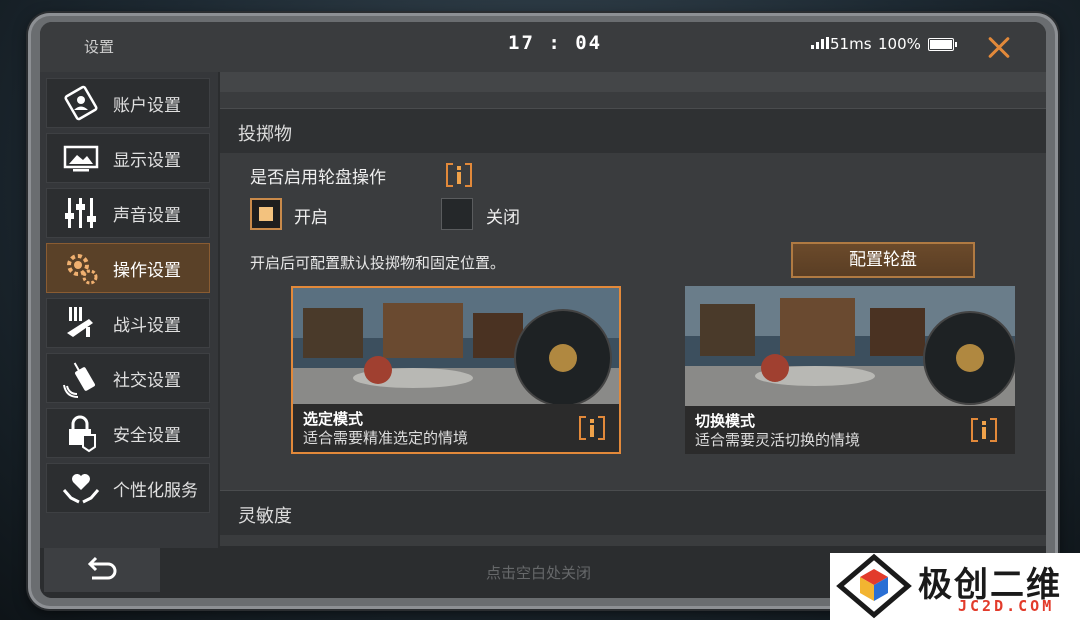 This screenshot has height=620, width=1080. I want to click on sidebar-item-label: 声音设置, so click(147, 215).